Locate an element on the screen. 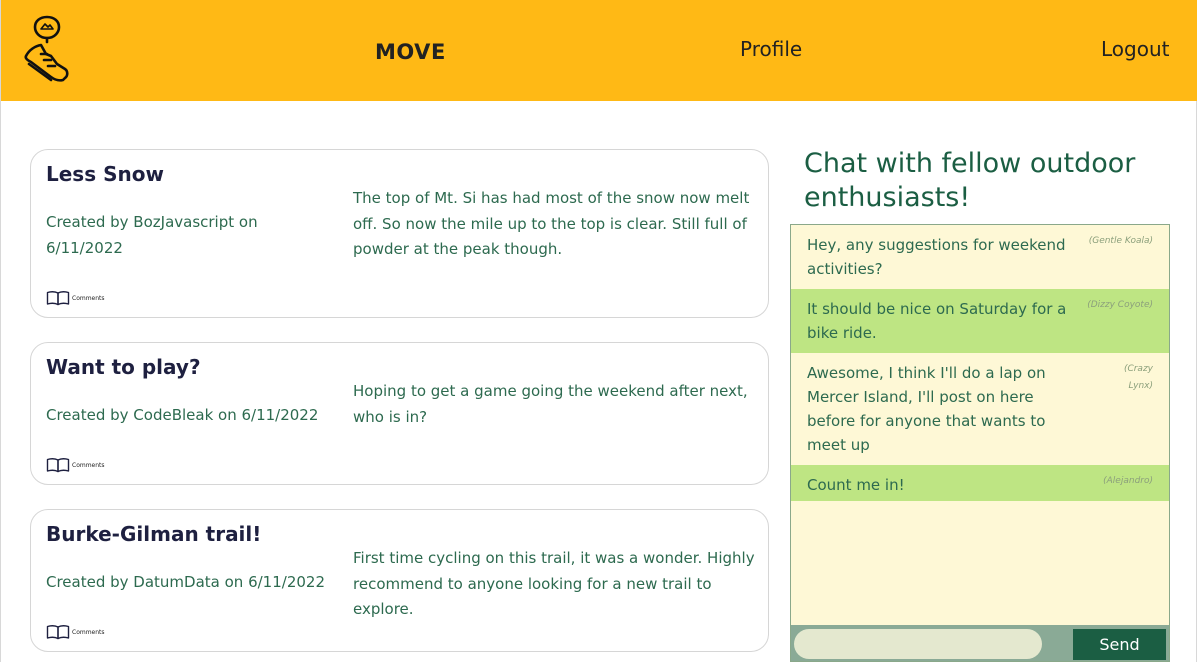 The width and height of the screenshot is (1197, 662). chat-heading: Chat with fellow outdoor enthusiasts! is located at coordinates (970, 180).